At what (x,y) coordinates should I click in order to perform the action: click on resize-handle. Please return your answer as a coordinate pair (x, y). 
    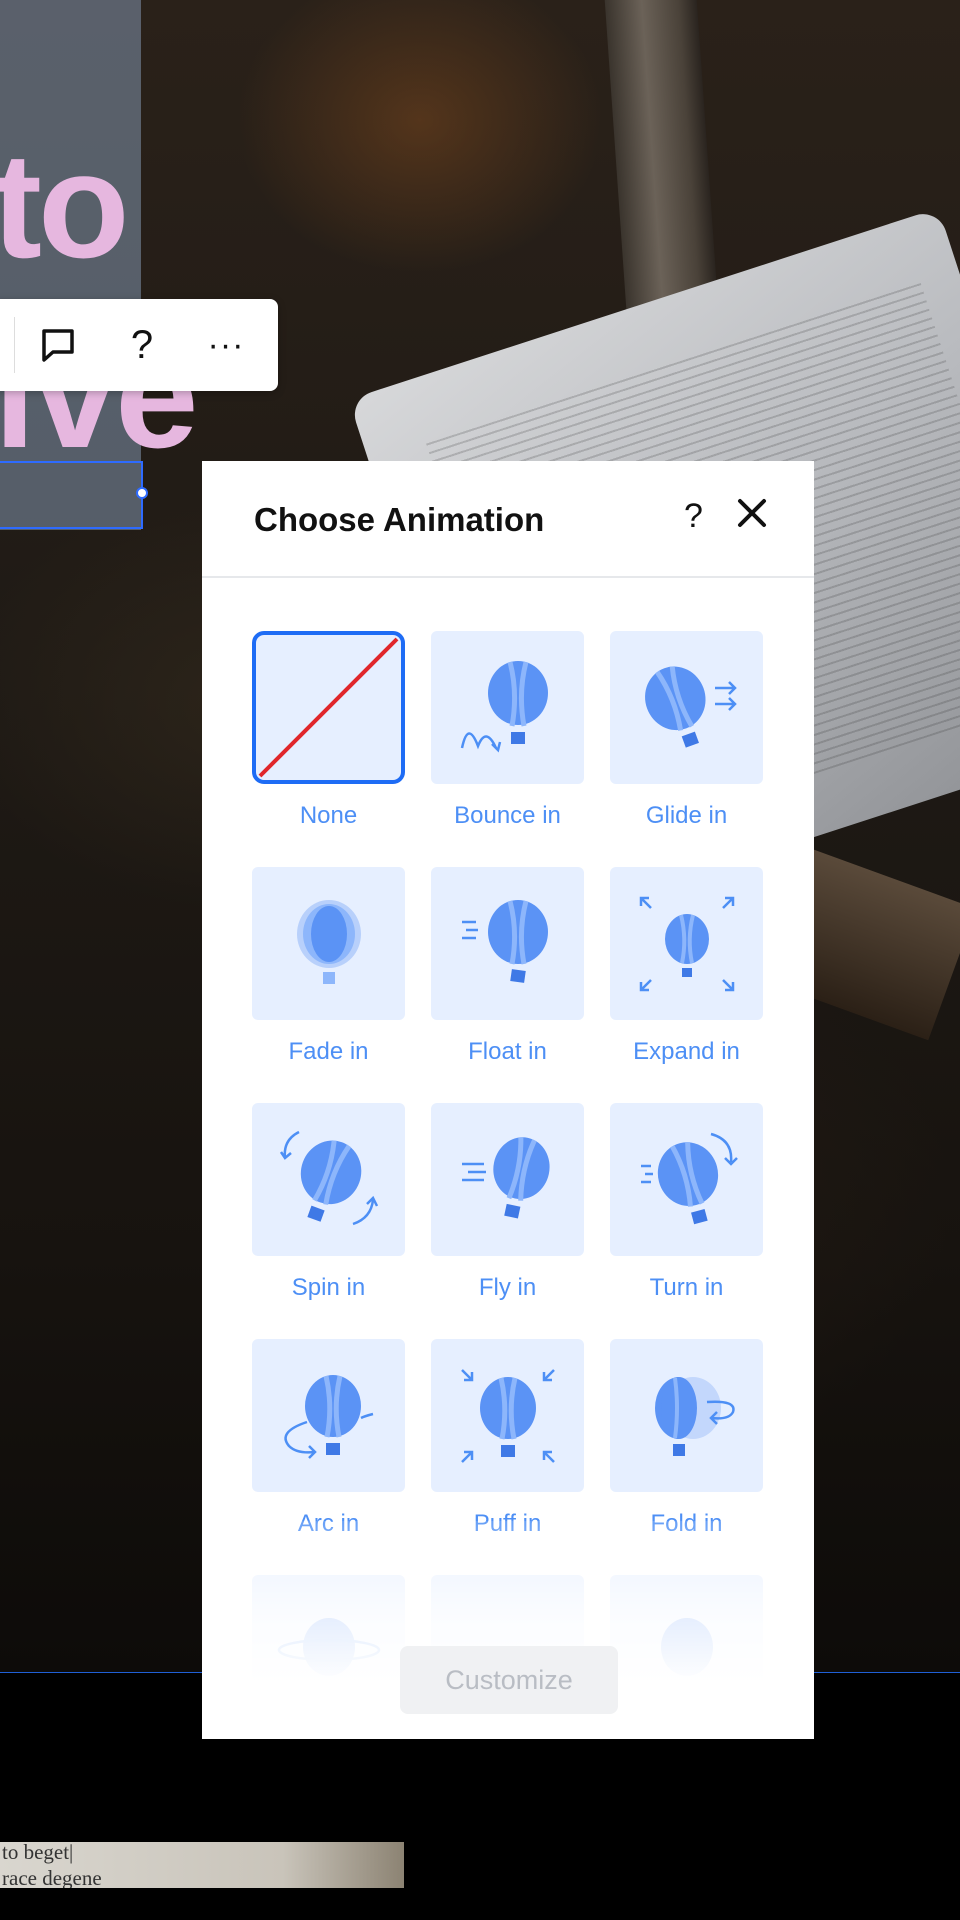
    Looking at the image, I should click on (142, 493).